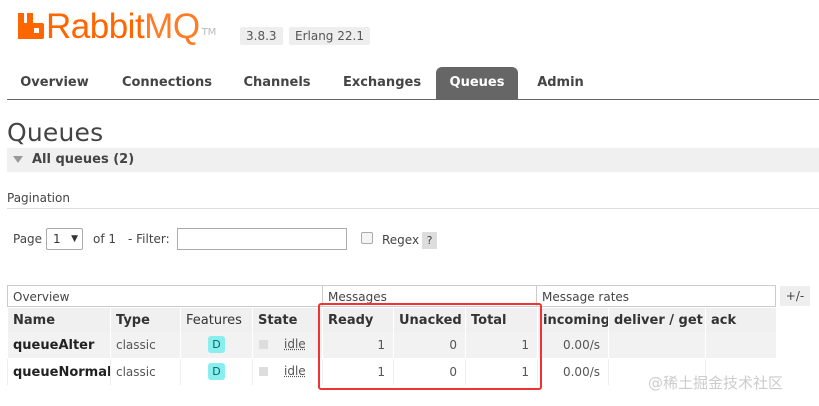  I want to click on col-type: Type, so click(145, 320).